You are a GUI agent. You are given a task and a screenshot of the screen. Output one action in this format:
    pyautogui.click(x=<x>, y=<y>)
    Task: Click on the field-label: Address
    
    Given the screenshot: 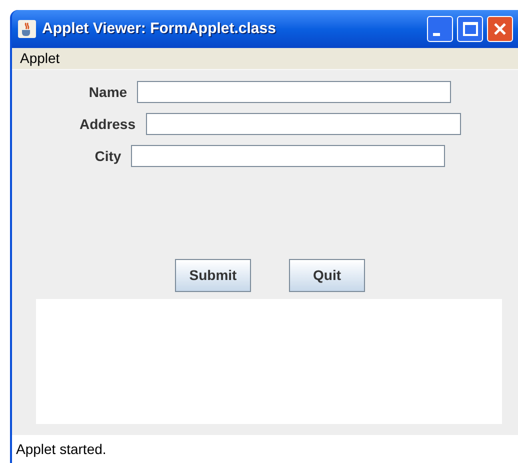 What is the action you would take?
    pyautogui.click(x=107, y=124)
    